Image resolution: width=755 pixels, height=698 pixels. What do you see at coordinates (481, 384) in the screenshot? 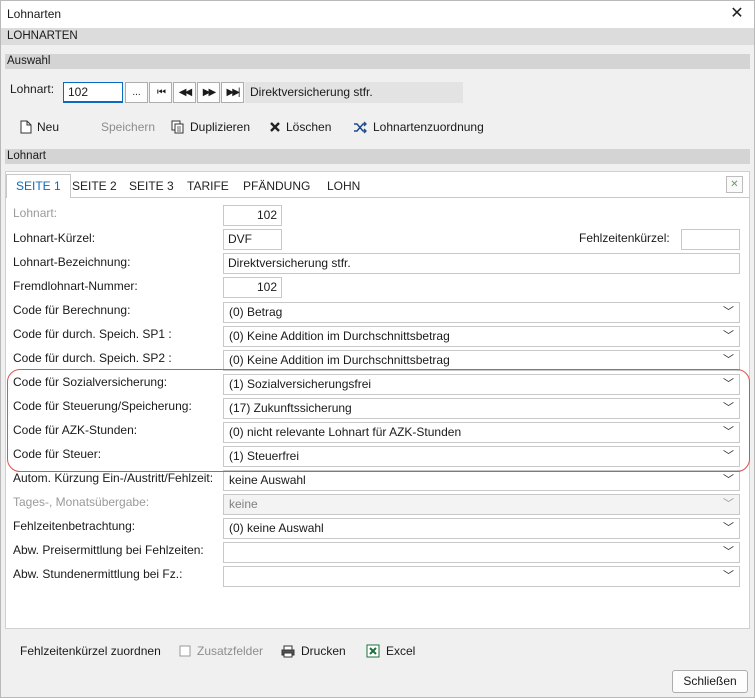
I see `code-sozialversicherung-select: (1) Sozialversicherungsfrei ﹀` at bounding box center [481, 384].